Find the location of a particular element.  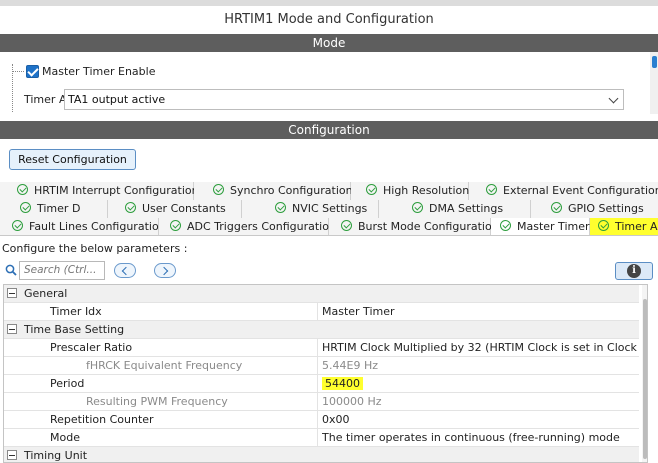

tab-timer-a: Timer A is located at coordinates (624, 227).